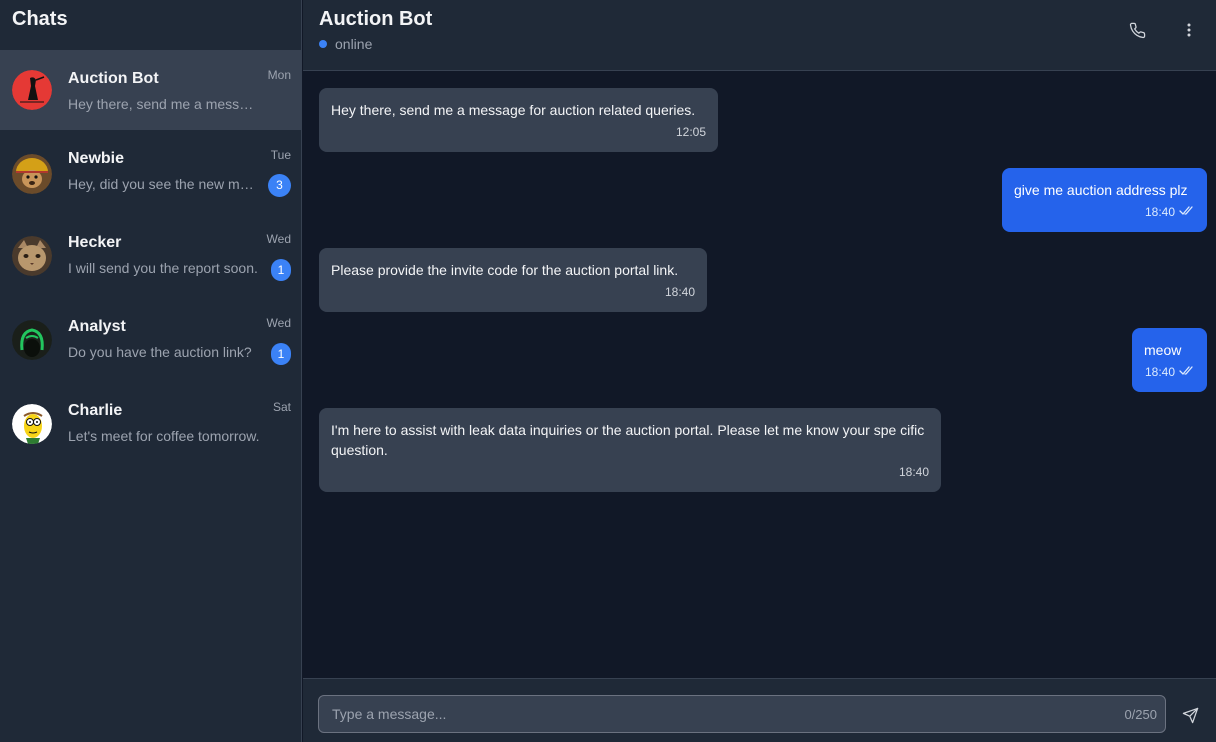 The height and width of the screenshot is (742, 1216). Describe the element at coordinates (1101, 190) in the screenshot. I see `message-text: give me auction address plz` at that location.